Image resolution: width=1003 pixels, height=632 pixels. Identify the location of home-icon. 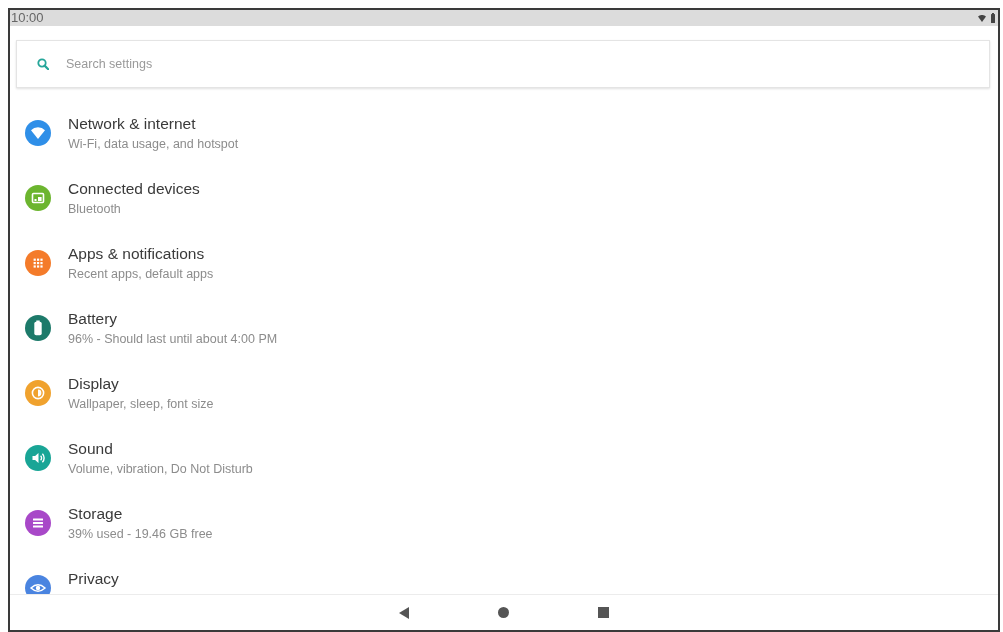
(503, 612).